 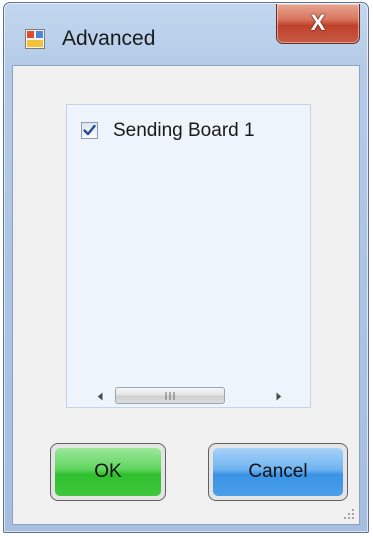 I want to click on window-title: Advanced, so click(x=109, y=38).